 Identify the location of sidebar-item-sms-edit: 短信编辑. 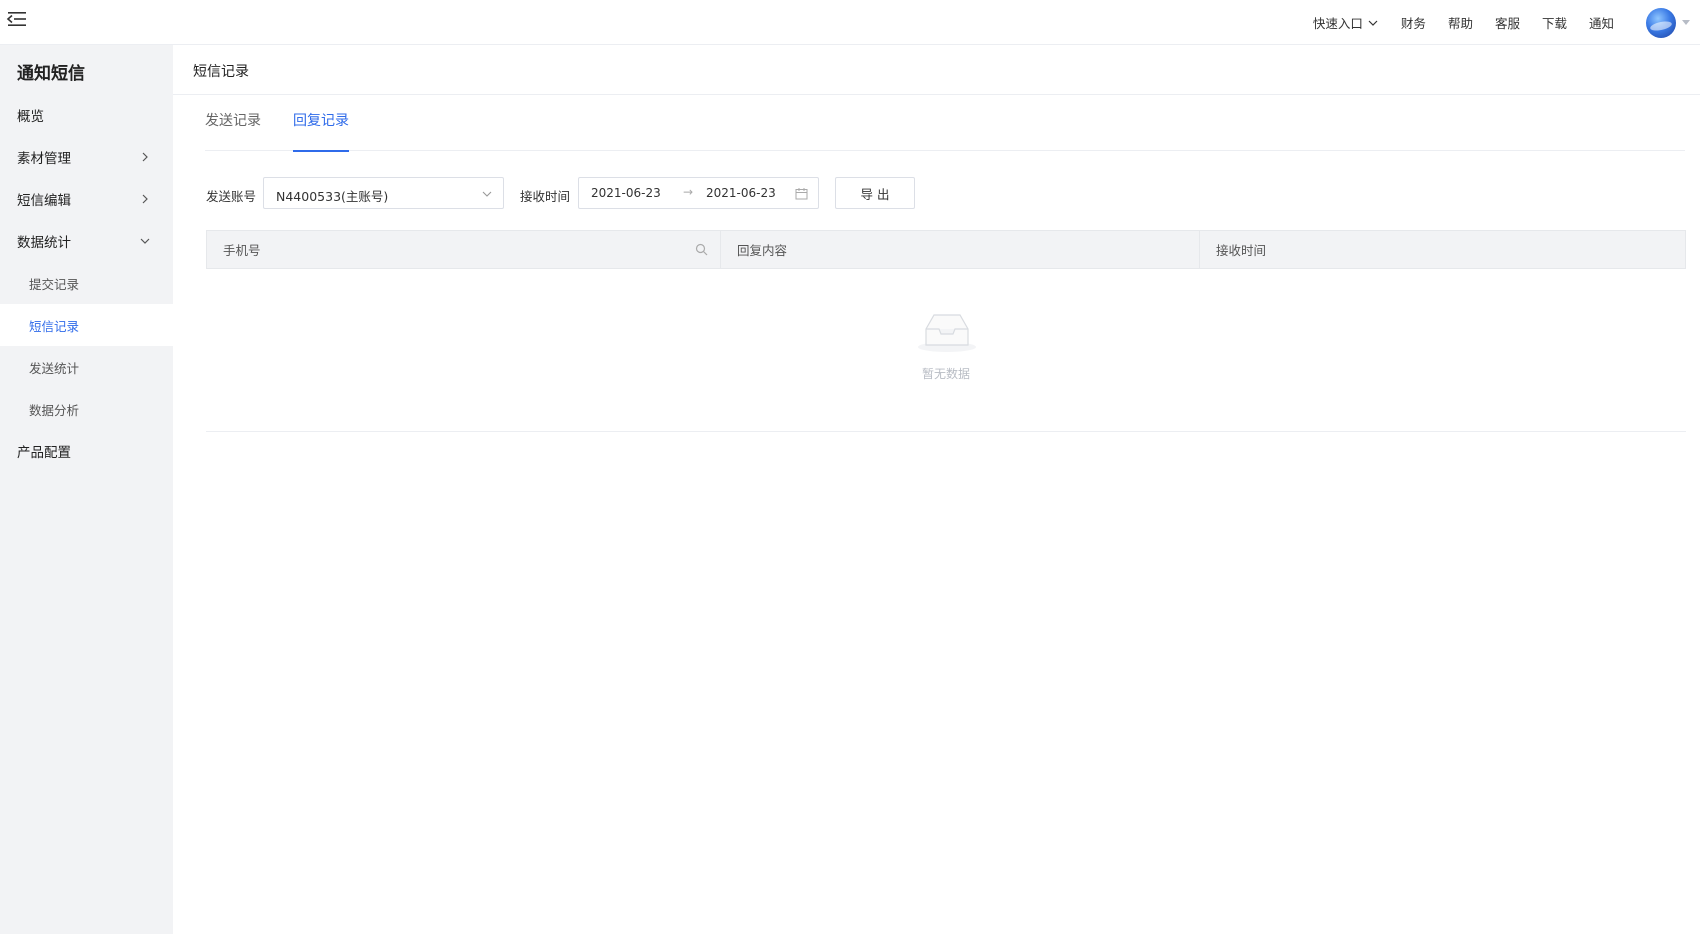
(86, 199).